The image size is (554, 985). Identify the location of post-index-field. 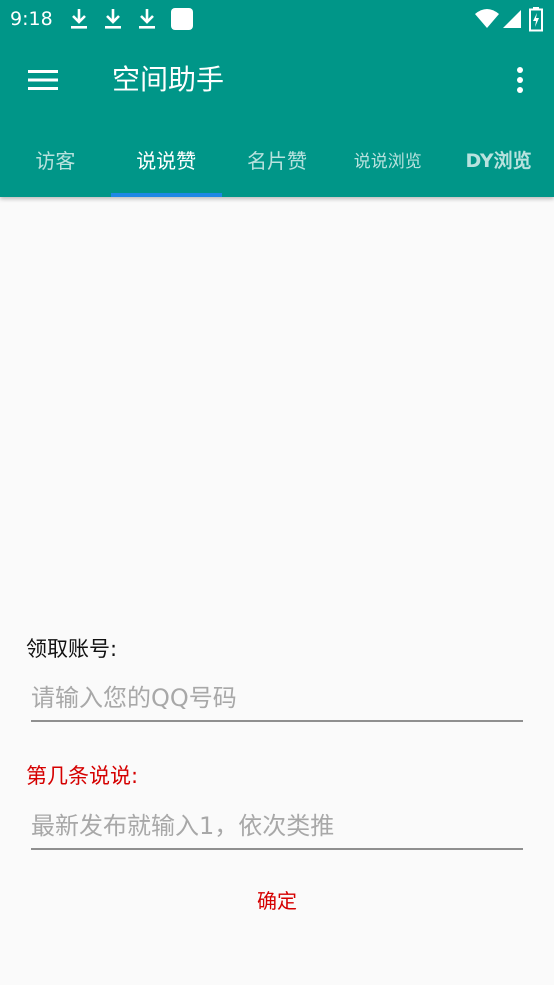
(277, 827).